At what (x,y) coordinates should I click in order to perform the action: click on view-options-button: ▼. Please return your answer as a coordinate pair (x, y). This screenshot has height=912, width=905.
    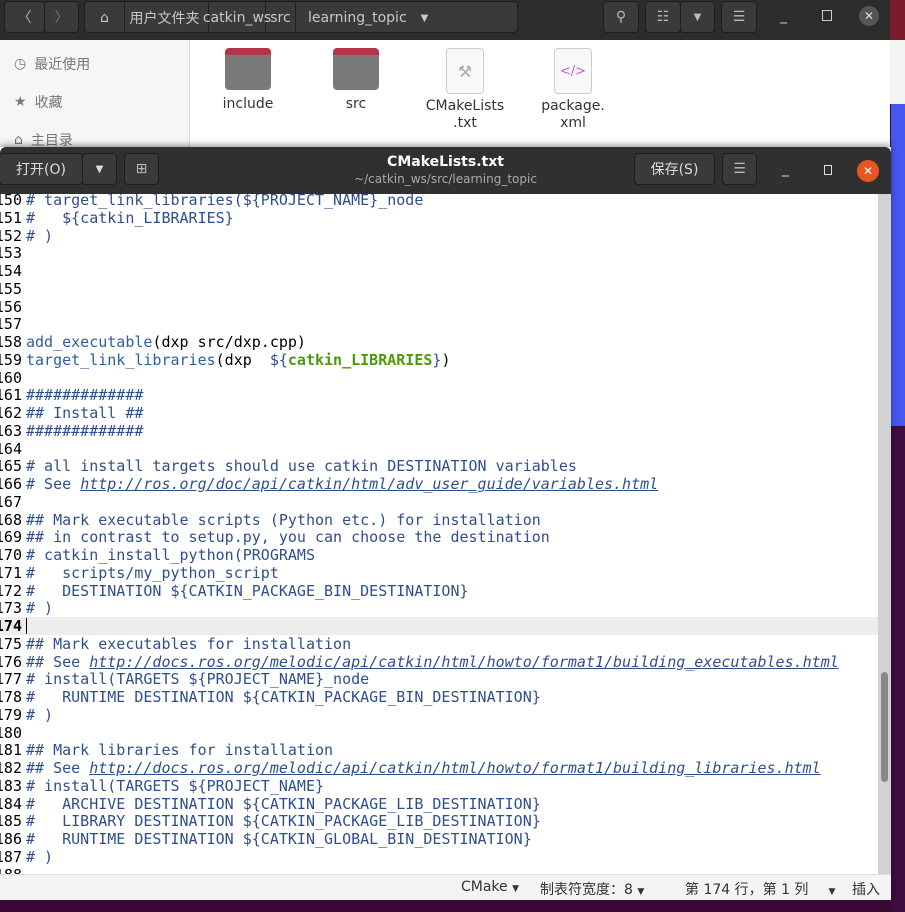
    Looking at the image, I should click on (697, 17).